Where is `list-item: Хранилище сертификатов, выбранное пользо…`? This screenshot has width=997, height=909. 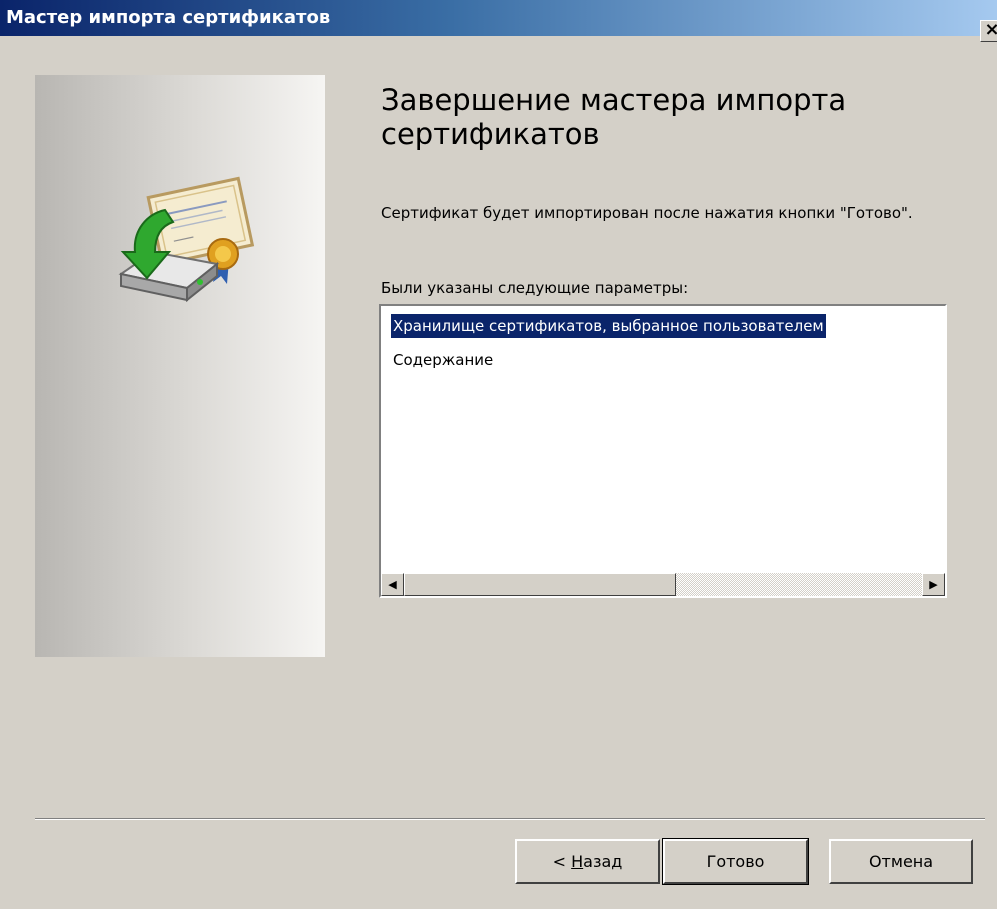
list-item: Хранилище сертификатов, выбранное пользо… is located at coordinates (608, 326).